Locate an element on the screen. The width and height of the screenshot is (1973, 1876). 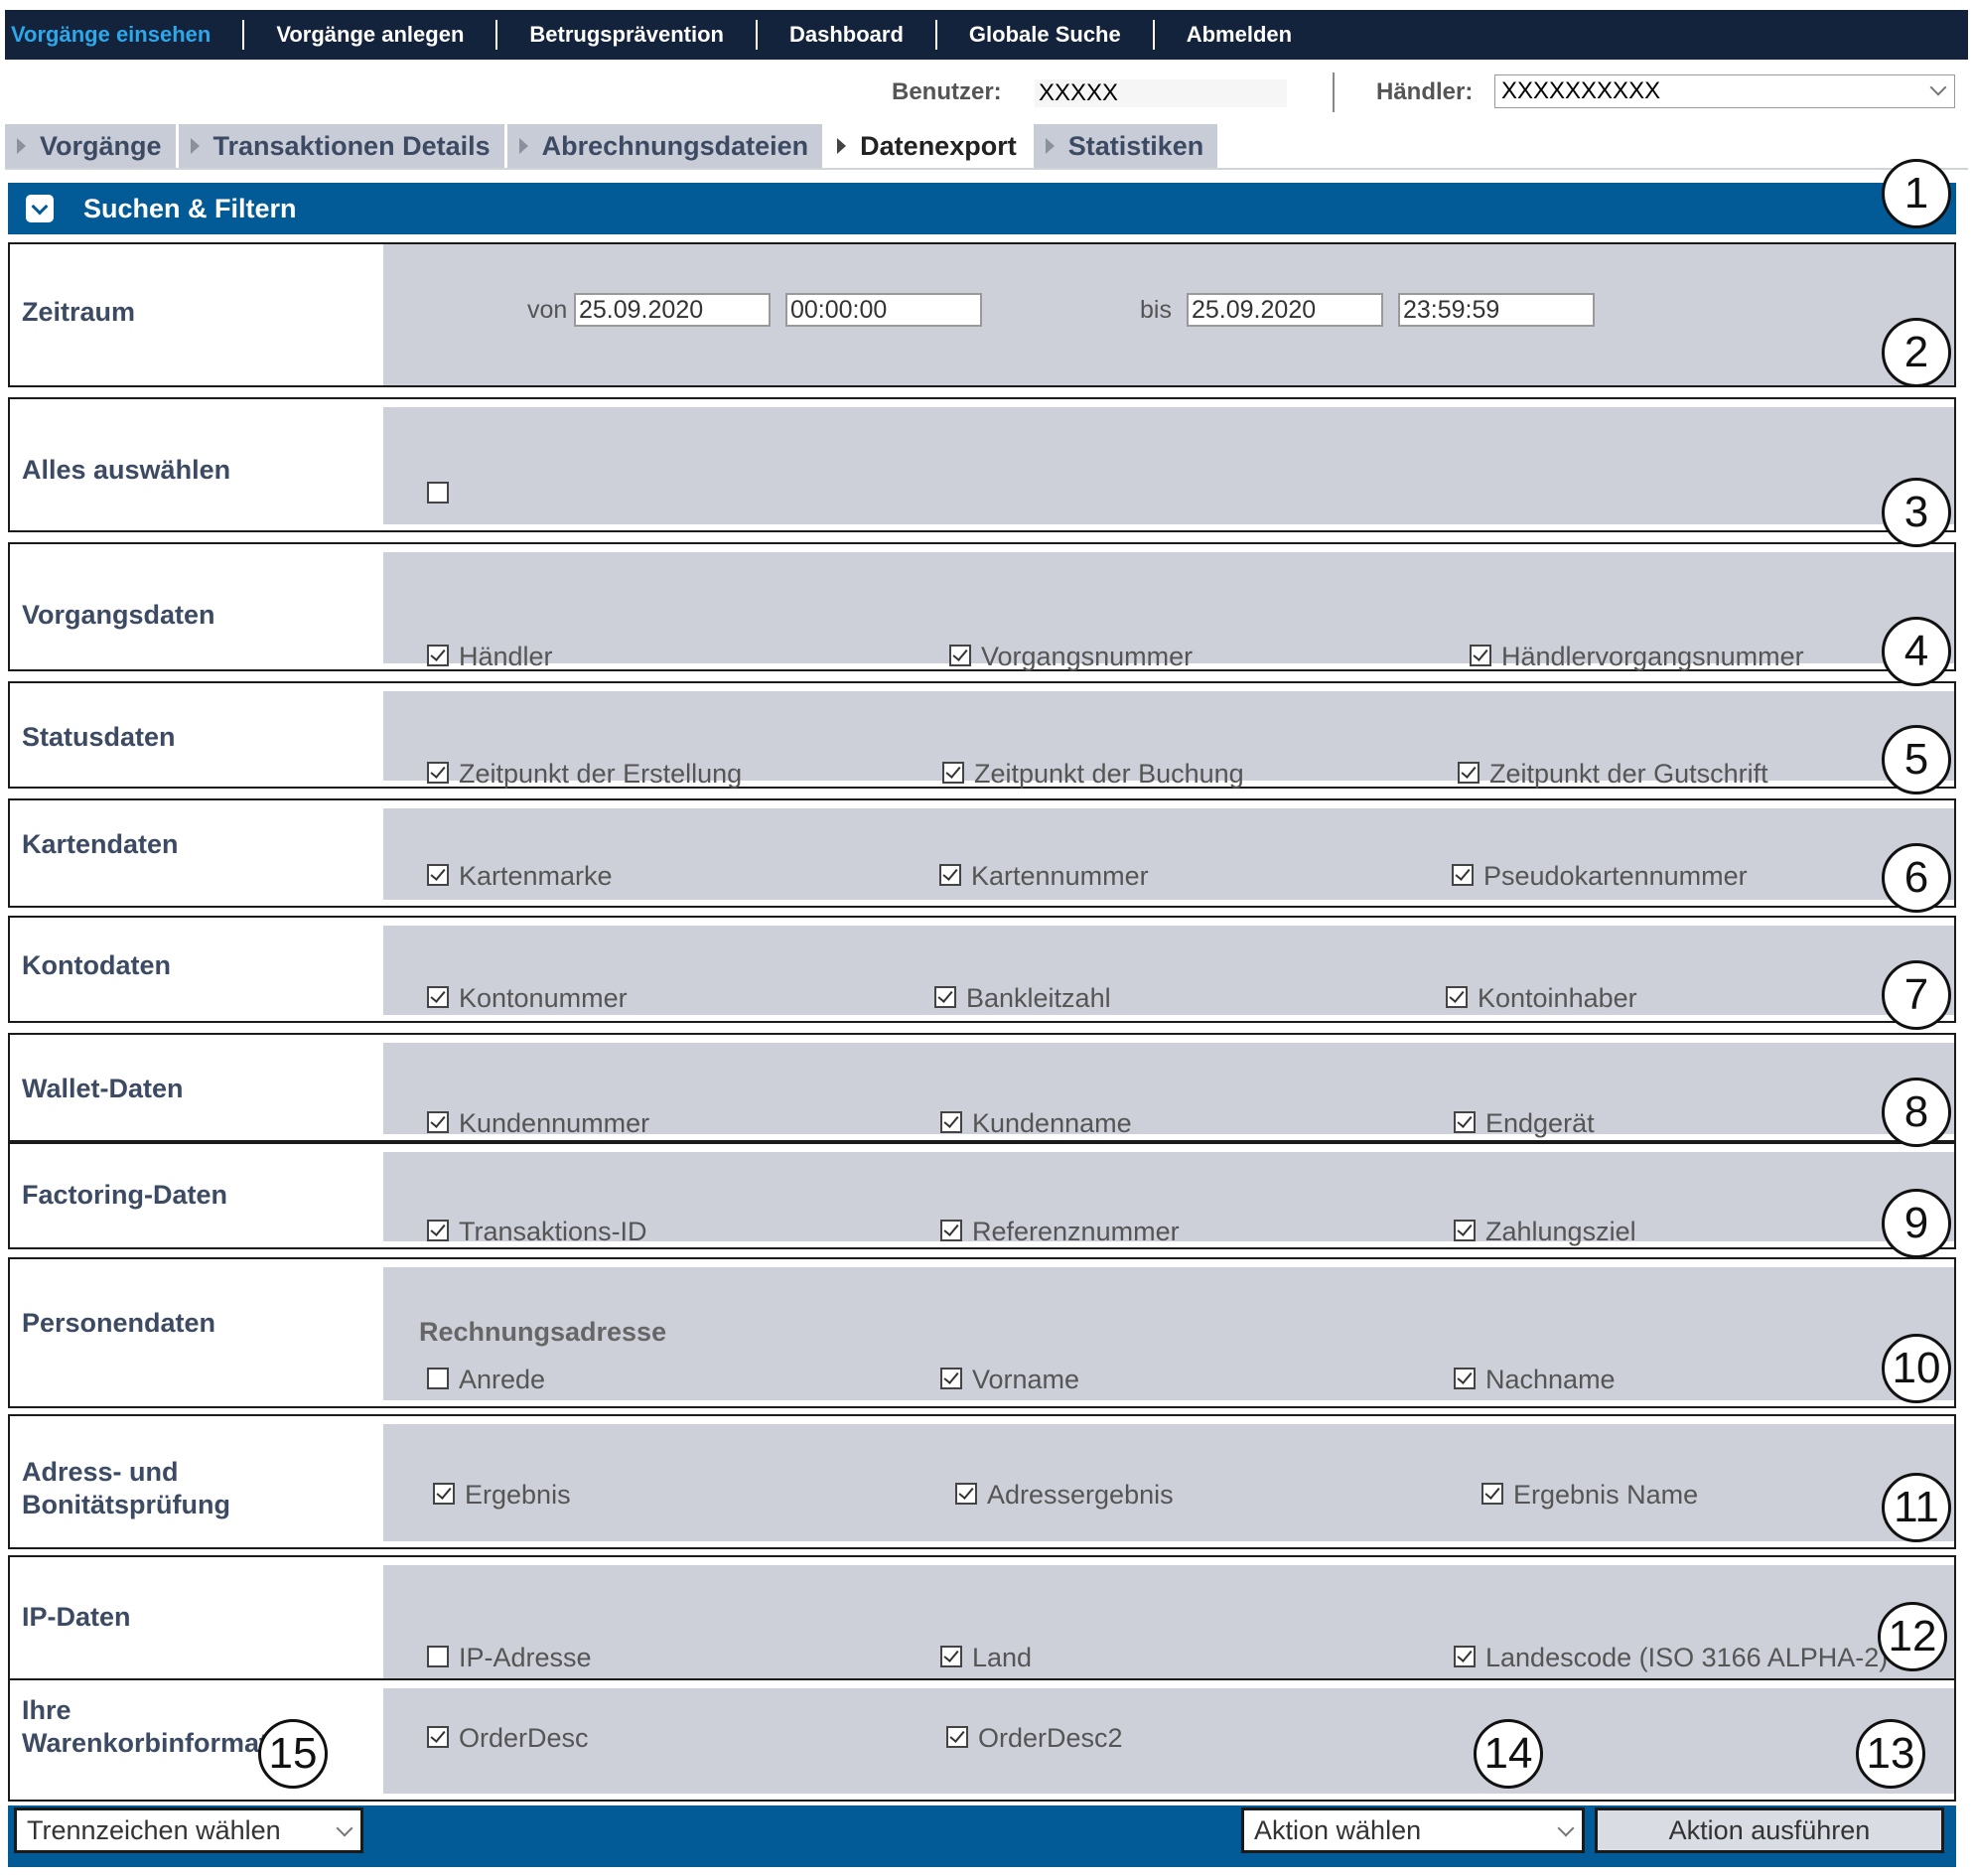
row-label-text: Vorgangsdaten is located at coordinates (118, 615).